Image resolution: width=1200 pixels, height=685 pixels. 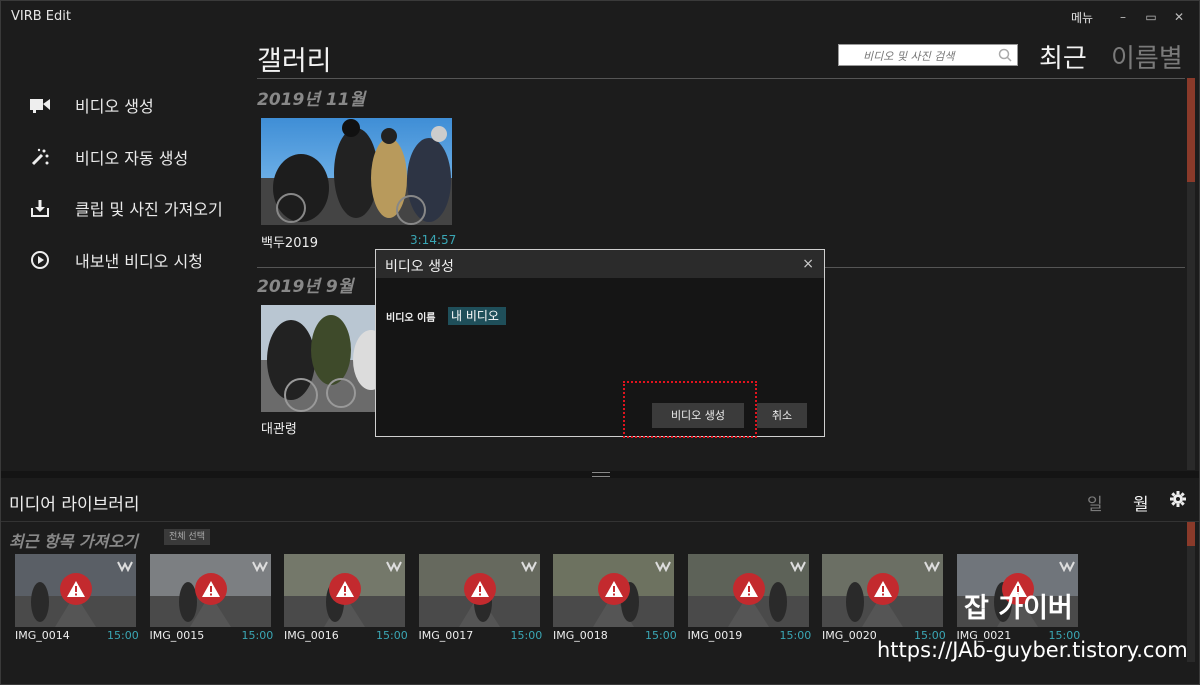 What do you see at coordinates (600, 264) in the screenshot?
I see `dialog-header: 비디오 생성 ×` at bounding box center [600, 264].